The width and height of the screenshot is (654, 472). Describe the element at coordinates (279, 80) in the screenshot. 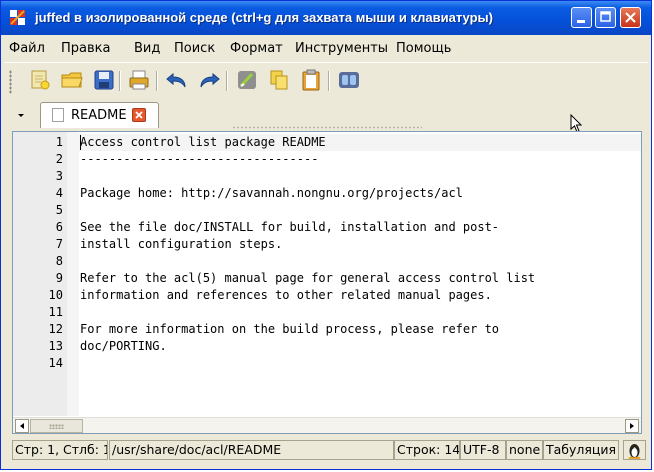

I see `copy-icon` at that location.